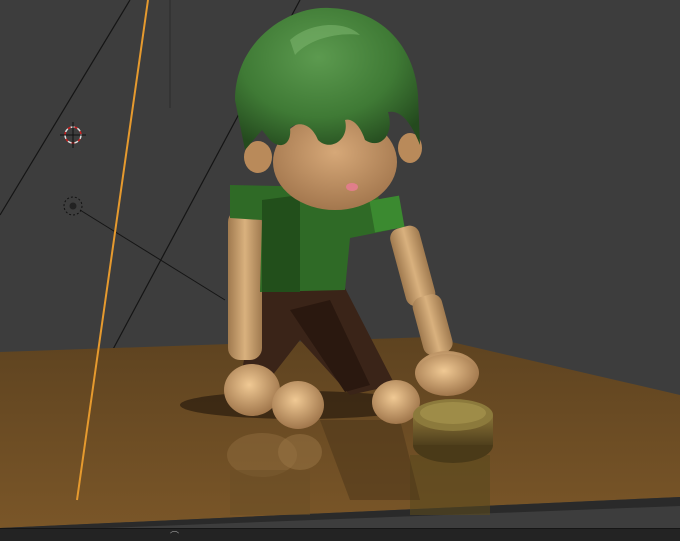 This screenshot has width=680, height=541. Describe the element at coordinates (298, 405) in the screenshot. I see `left-foot` at that location.